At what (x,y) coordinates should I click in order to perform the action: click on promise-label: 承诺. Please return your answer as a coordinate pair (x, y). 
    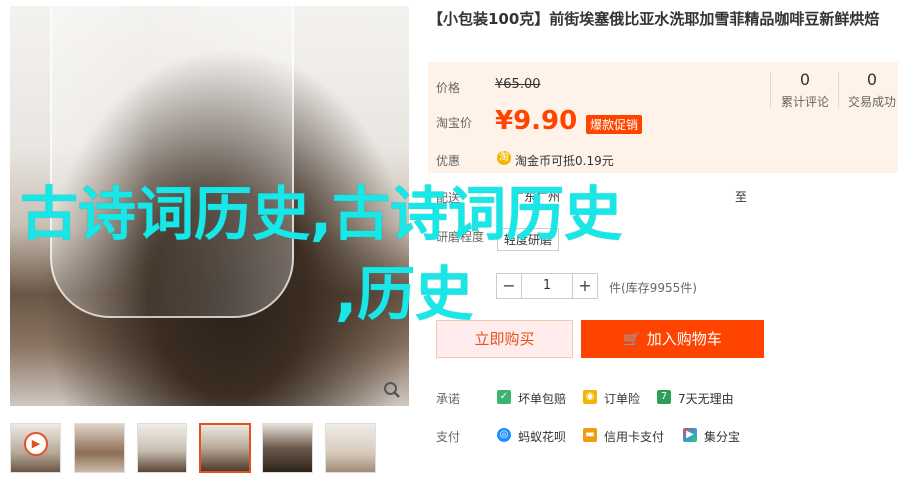
    Looking at the image, I should click on (448, 399).